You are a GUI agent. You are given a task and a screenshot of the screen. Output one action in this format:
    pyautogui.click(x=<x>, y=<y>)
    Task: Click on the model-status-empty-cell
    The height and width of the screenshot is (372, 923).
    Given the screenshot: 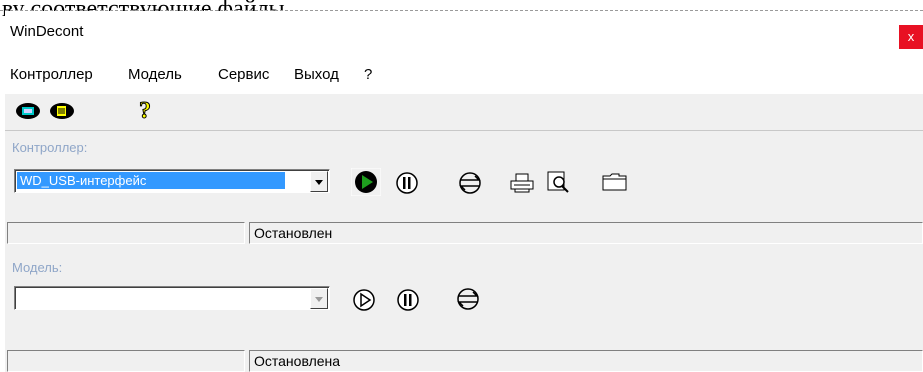 What is the action you would take?
    pyautogui.click(x=126, y=361)
    